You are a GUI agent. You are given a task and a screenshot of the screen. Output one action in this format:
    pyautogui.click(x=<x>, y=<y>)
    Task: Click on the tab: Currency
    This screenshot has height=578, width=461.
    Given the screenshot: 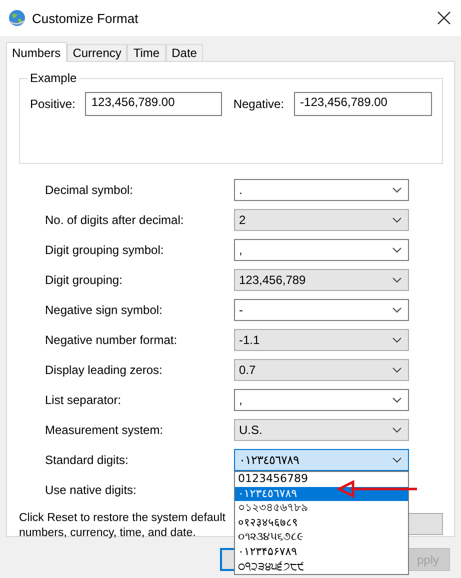 What is the action you would take?
    pyautogui.click(x=97, y=52)
    